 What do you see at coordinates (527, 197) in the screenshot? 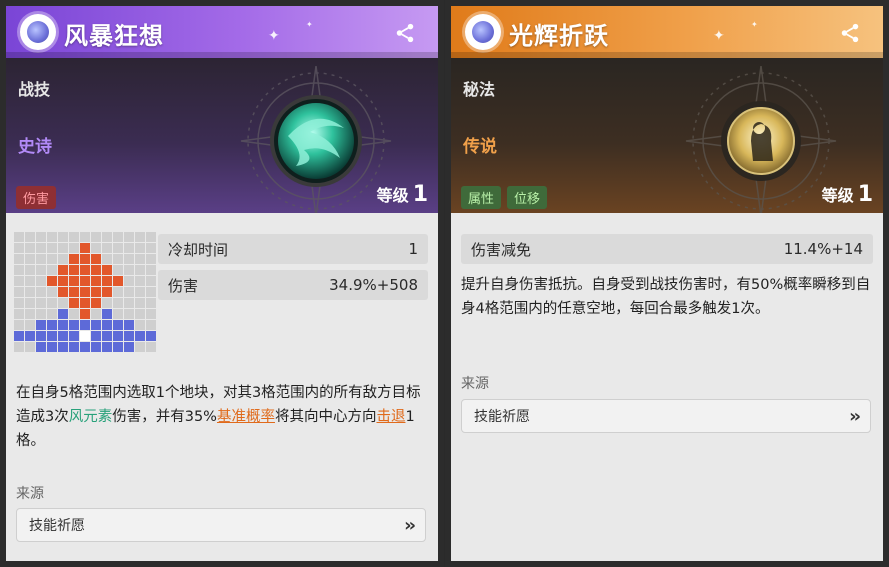
I see `tag-displacement: 位移` at bounding box center [527, 197].